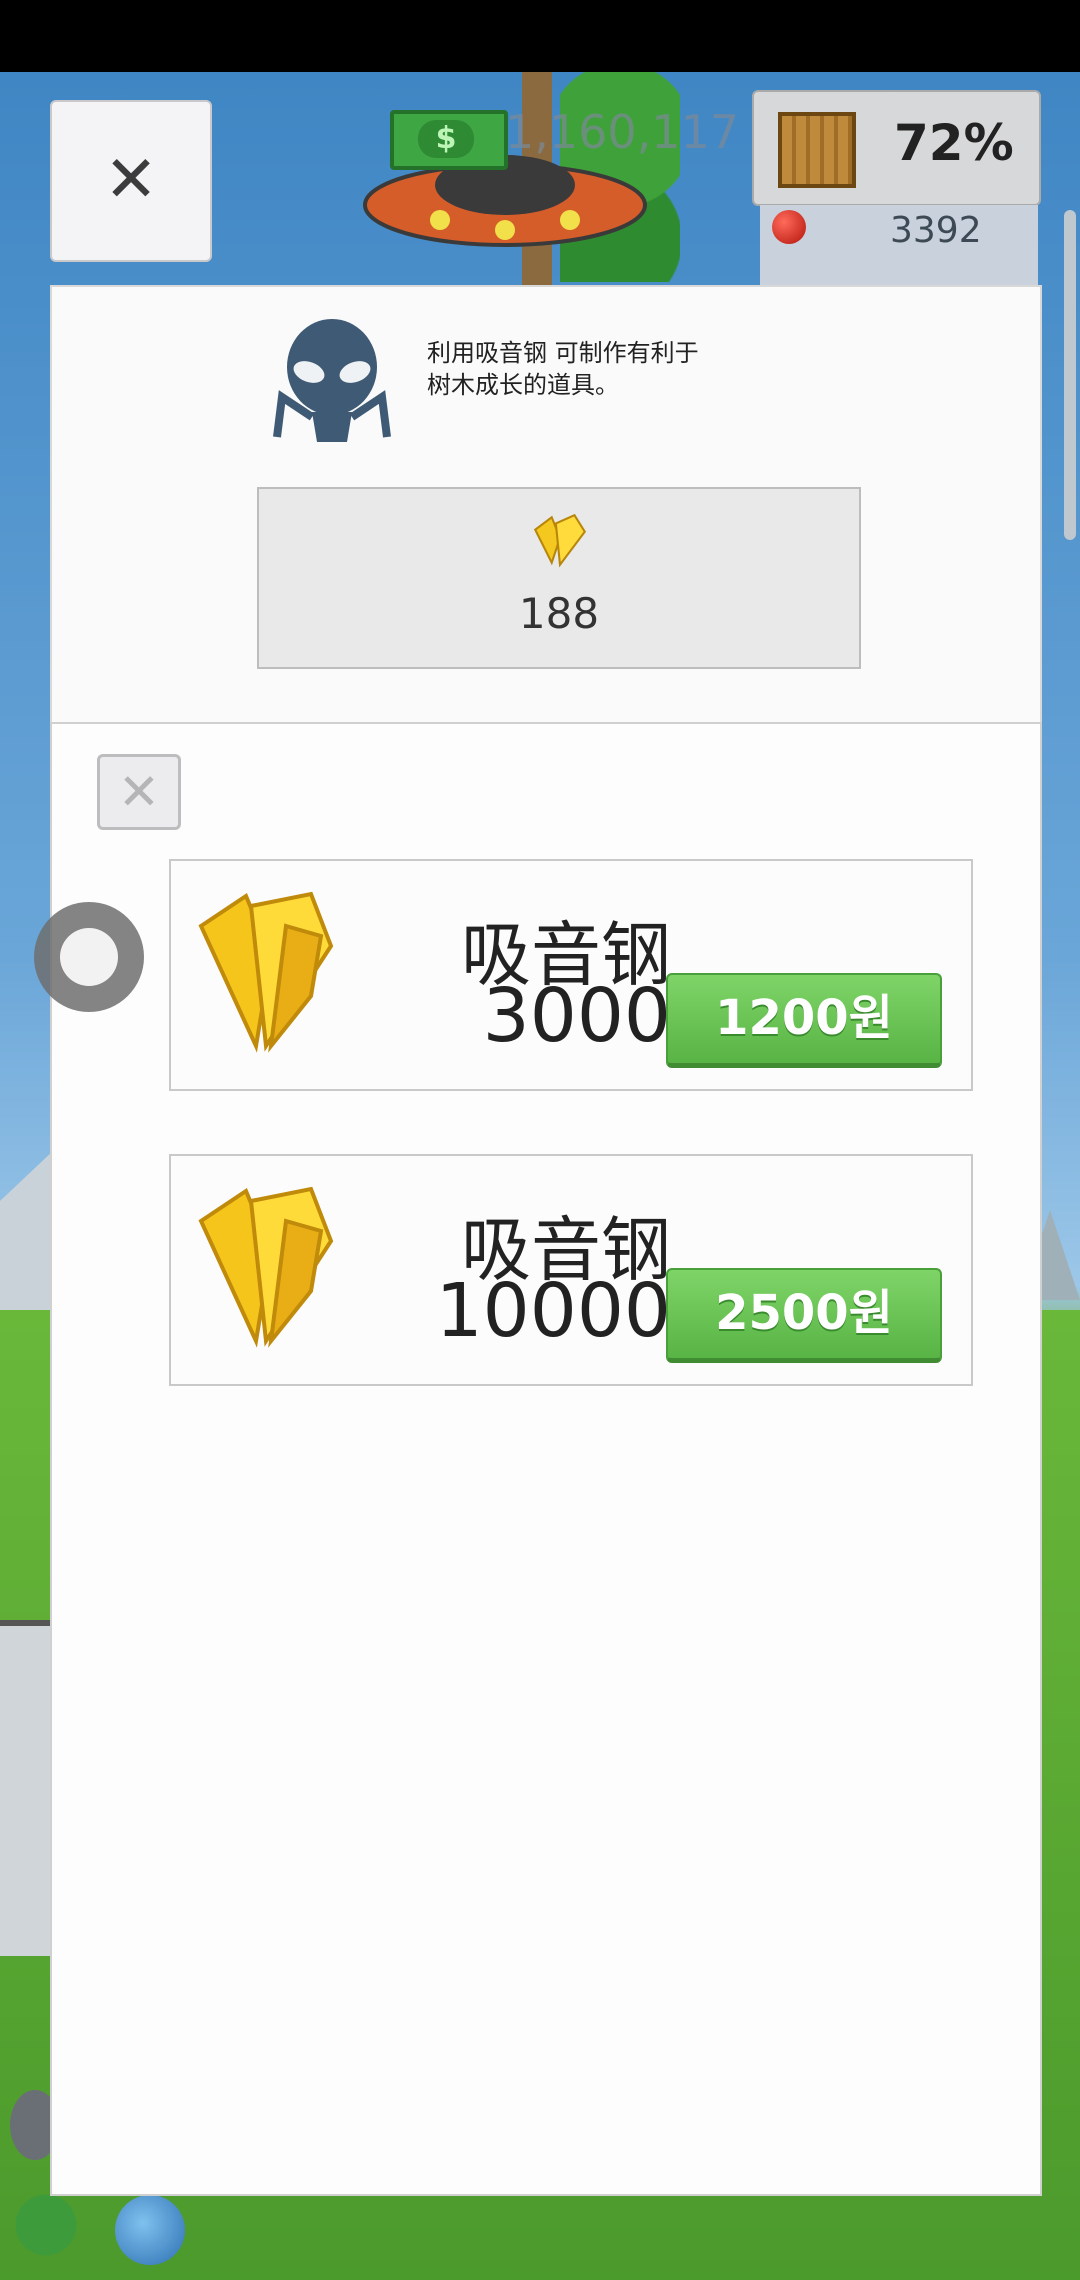  What do you see at coordinates (131, 181) in the screenshot?
I see `close-button: ✕` at bounding box center [131, 181].